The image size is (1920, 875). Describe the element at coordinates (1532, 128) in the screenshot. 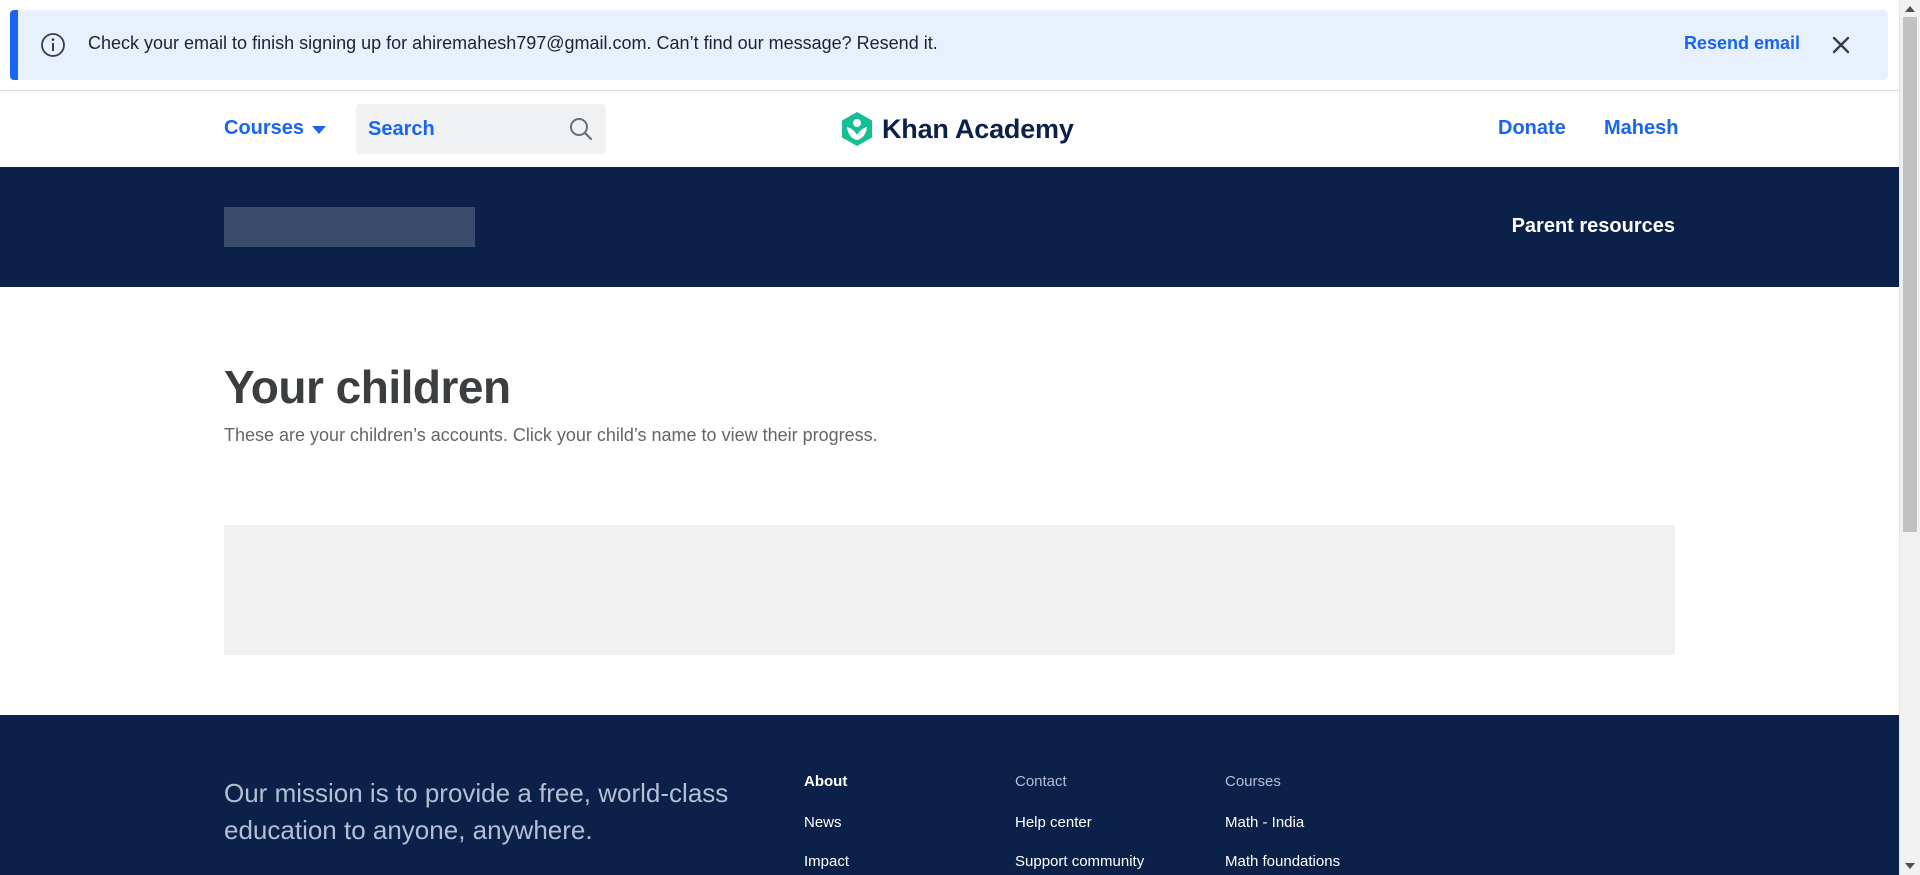

I see `donate-link: Donate` at that location.